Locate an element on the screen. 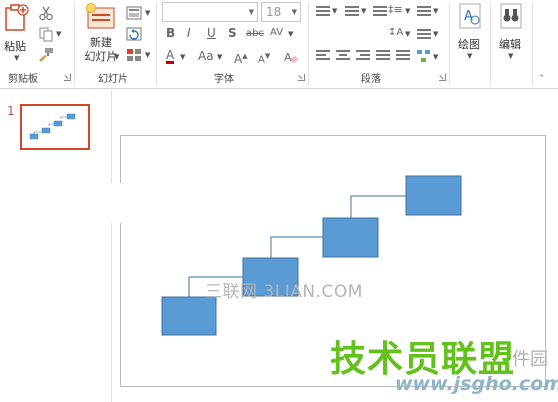 The height and width of the screenshot is (402, 558). url-watermark: www.jsgho.com is located at coordinates (476, 384).